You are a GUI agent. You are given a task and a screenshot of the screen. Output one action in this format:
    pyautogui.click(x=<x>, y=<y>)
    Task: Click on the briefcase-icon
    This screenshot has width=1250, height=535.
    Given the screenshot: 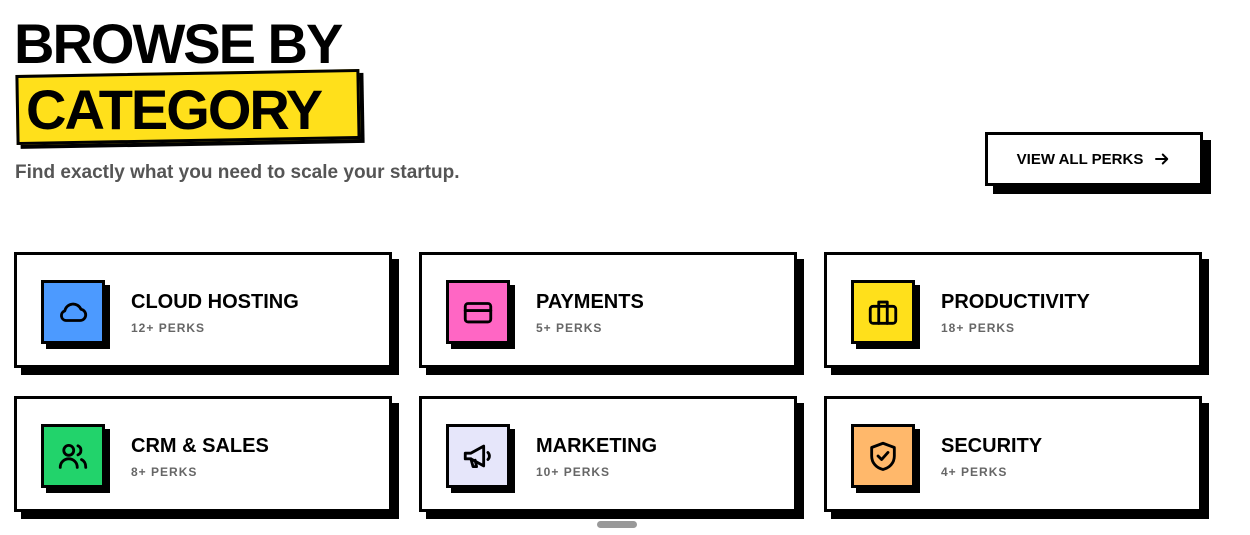 What is the action you would take?
    pyautogui.click(x=883, y=312)
    